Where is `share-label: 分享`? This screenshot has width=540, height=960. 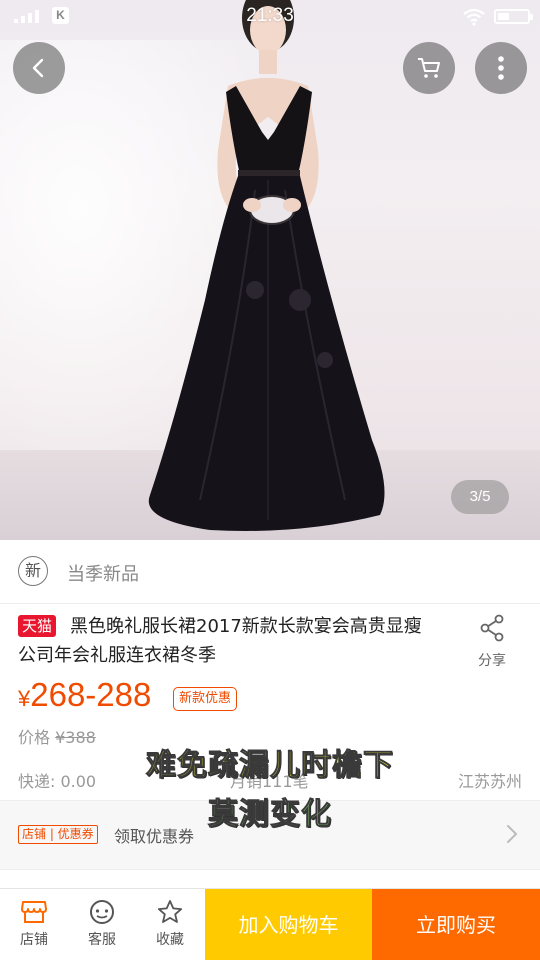 share-label: 分享 is located at coordinates (492, 661).